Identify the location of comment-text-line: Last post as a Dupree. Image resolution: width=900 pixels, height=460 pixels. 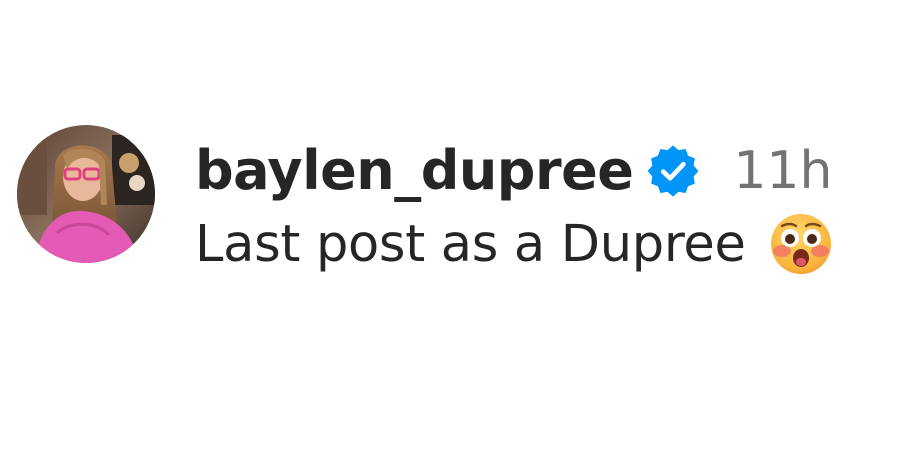
(514, 244).